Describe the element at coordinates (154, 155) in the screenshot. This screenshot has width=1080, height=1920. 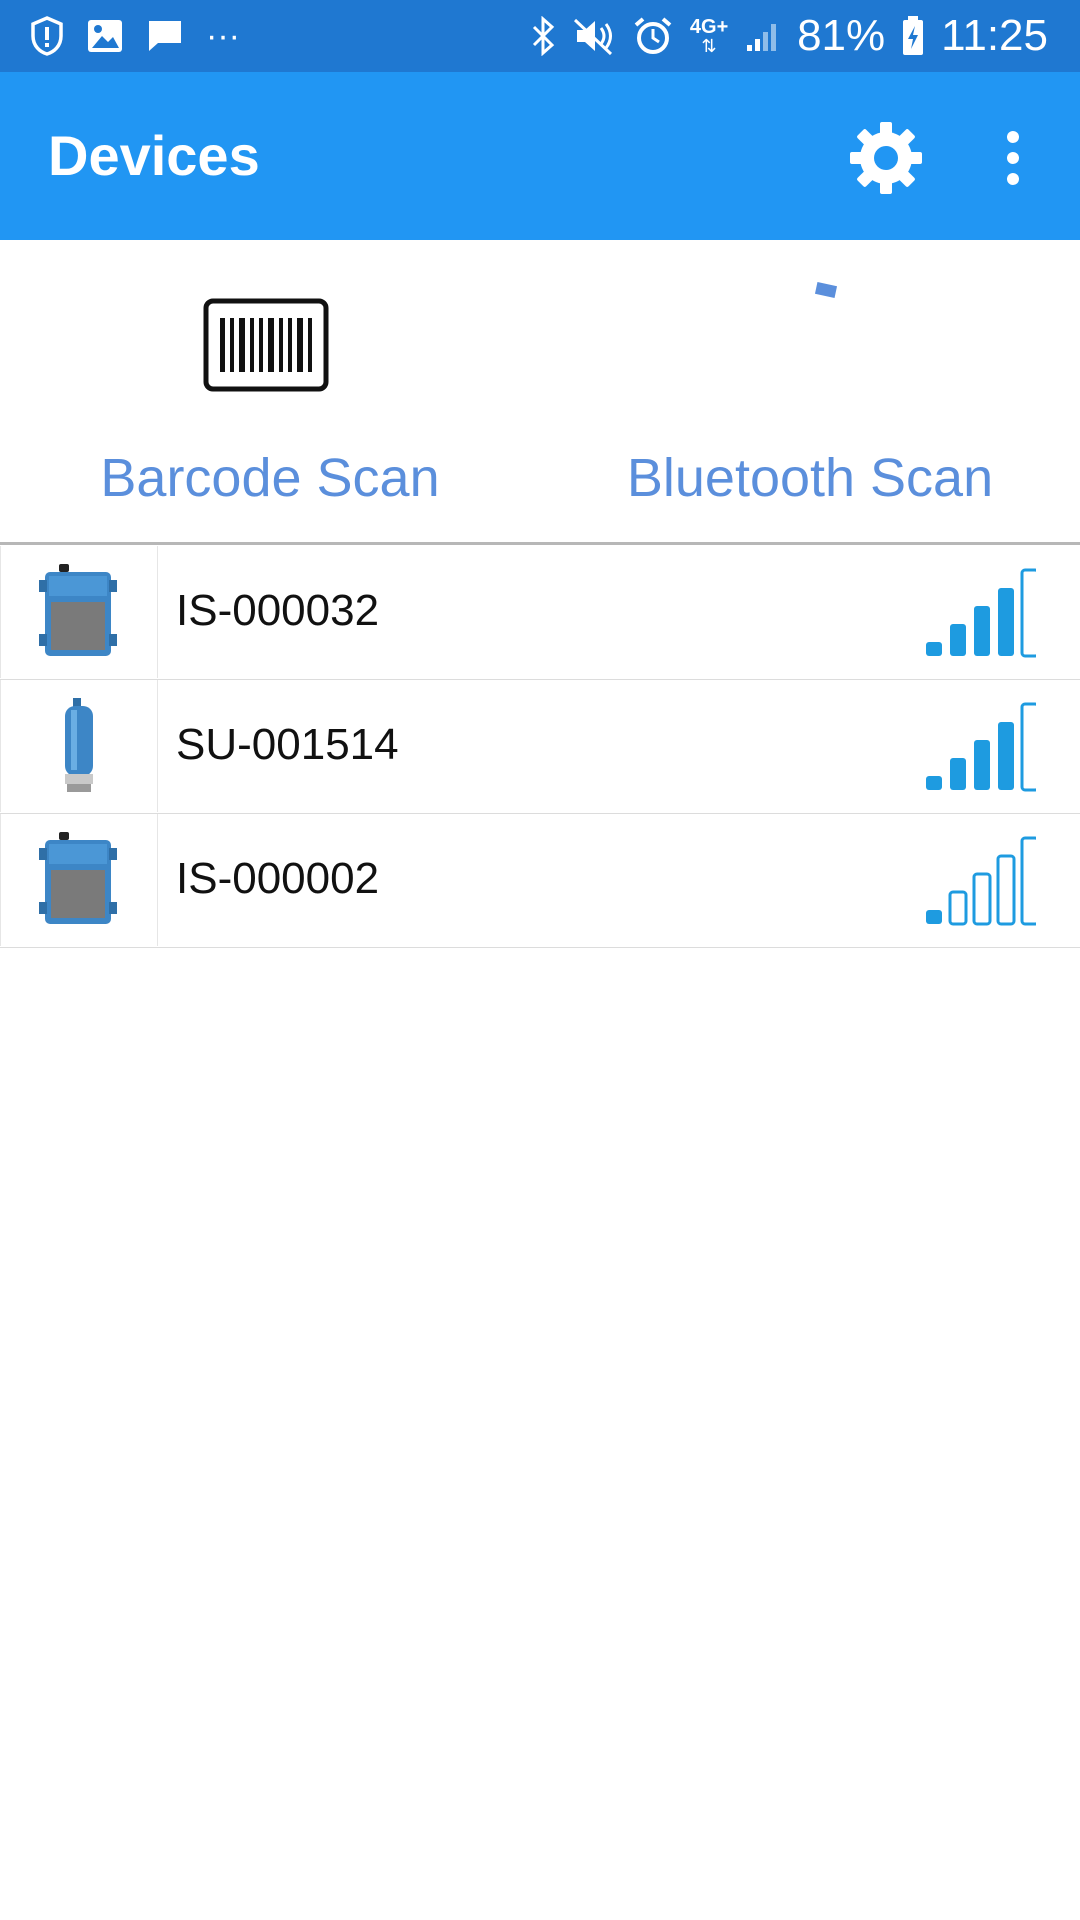
I see `page-title: Devices` at that location.